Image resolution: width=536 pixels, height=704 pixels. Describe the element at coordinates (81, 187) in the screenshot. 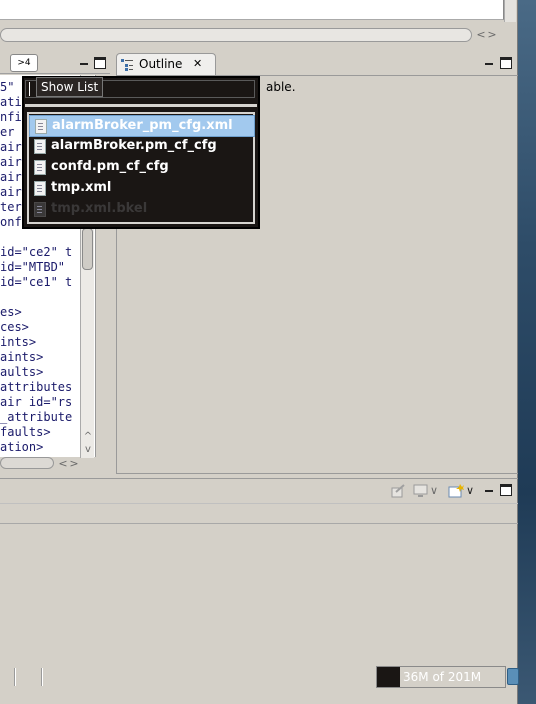

I see `editor-list-item-label: tmp.xml` at that location.